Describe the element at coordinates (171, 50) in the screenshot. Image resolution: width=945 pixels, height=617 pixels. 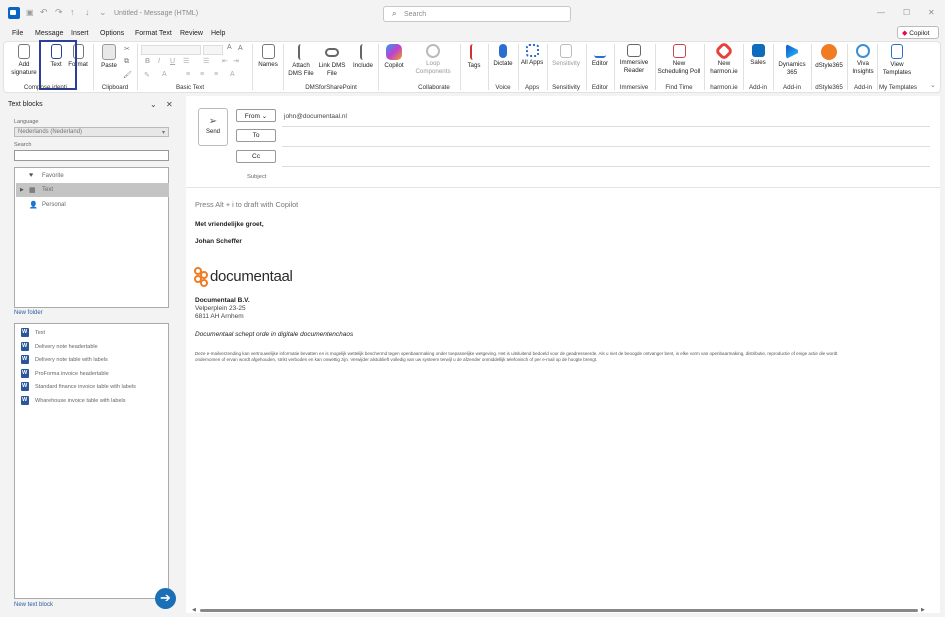
I see `font-name-select` at that location.